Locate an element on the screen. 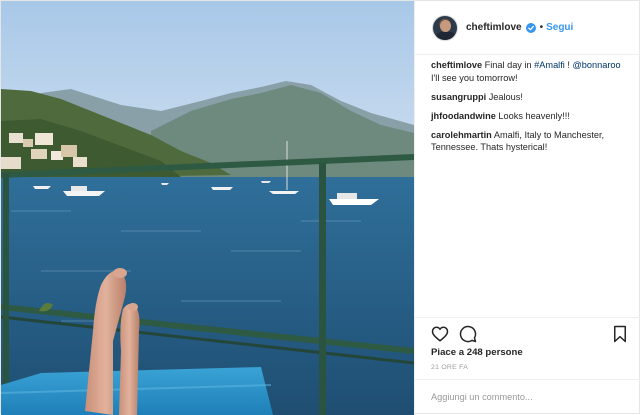 The width and height of the screenshot is (640, 415). list-item: susangruppi Jealous! is located at coordinates (529, 97).